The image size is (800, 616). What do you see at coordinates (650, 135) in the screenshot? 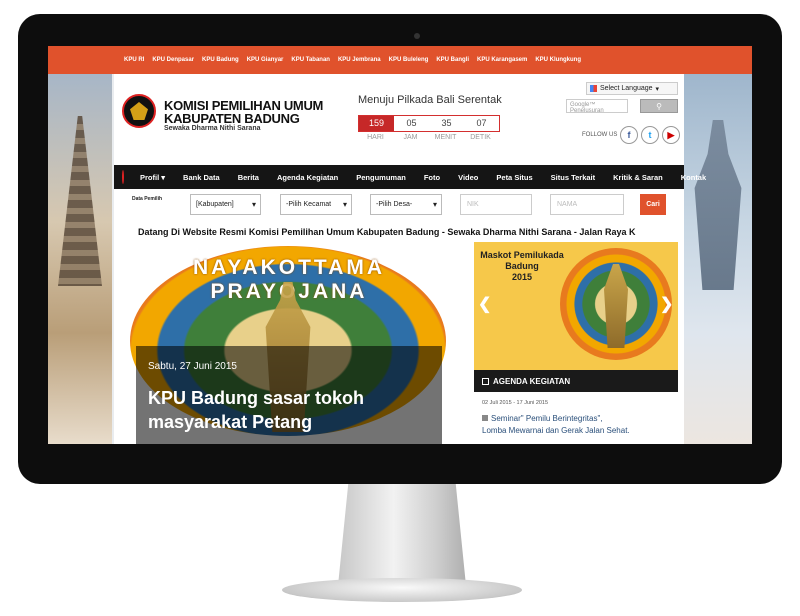
I see `twitter-icon: t` at bounding box center [650, 135].